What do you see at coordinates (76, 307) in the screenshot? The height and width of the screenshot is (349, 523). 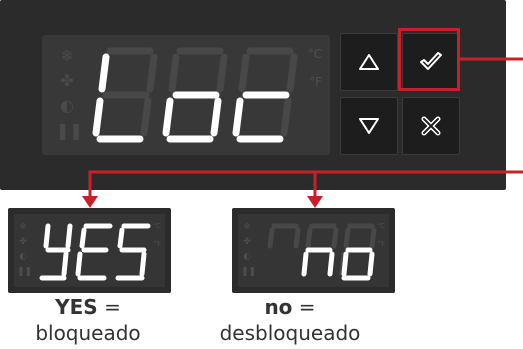 I see `caption-yes-value: YES` at bounding box center [76, 307].